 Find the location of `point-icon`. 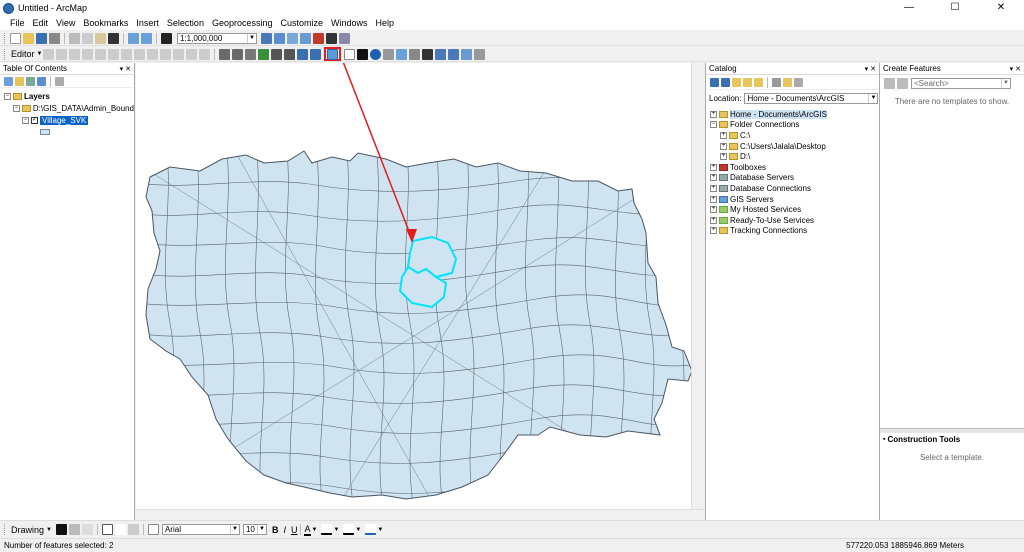

point-icon is located at coordinates (114, 54).